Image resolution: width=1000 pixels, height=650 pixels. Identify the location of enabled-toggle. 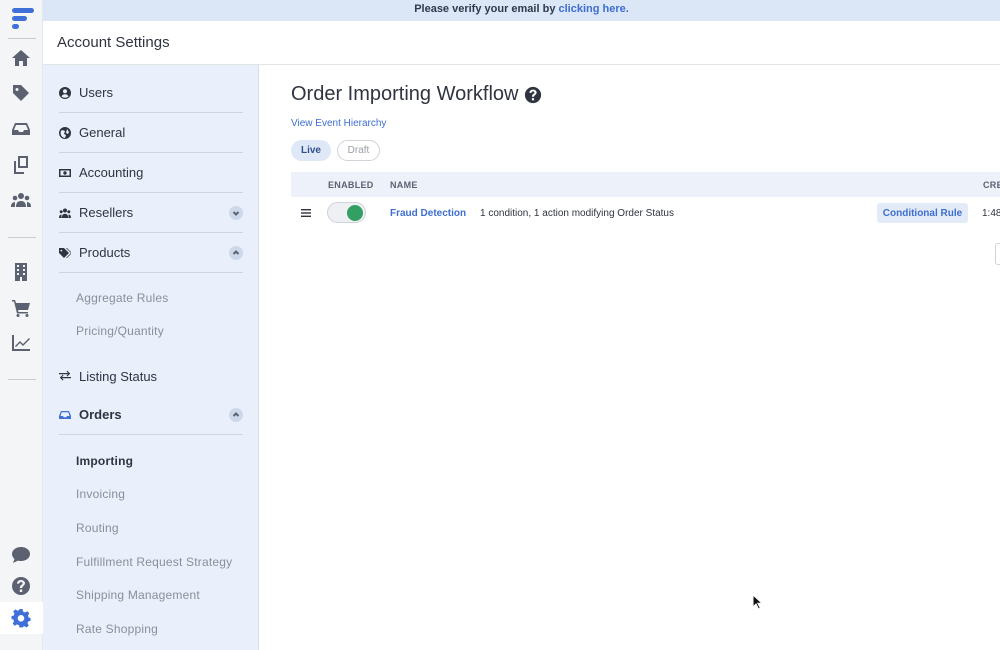
(346, 212).